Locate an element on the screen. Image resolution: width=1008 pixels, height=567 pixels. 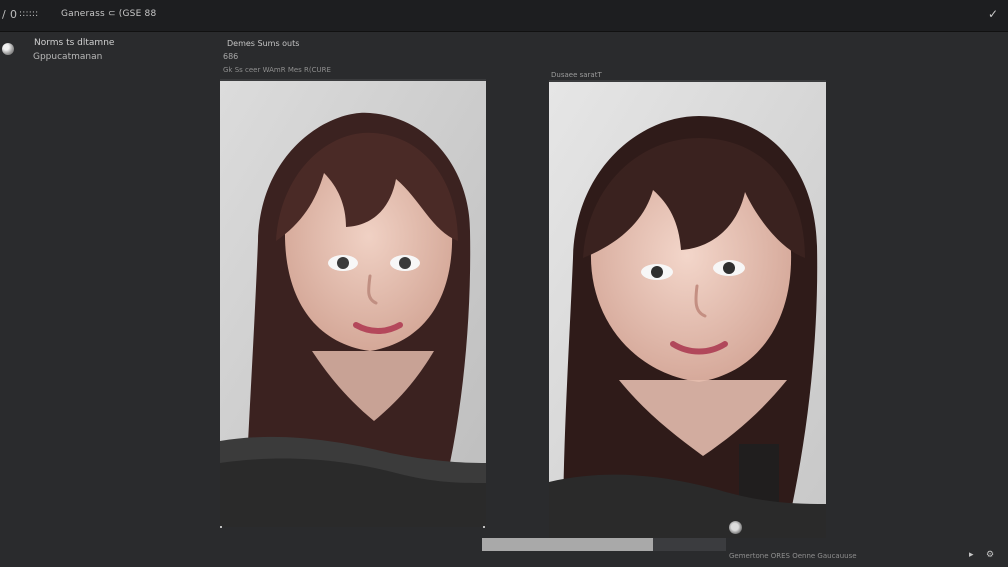
details-line-3: Gk Ss ceer WAmR Mes R(CURE is located at coordinates (277, 70).